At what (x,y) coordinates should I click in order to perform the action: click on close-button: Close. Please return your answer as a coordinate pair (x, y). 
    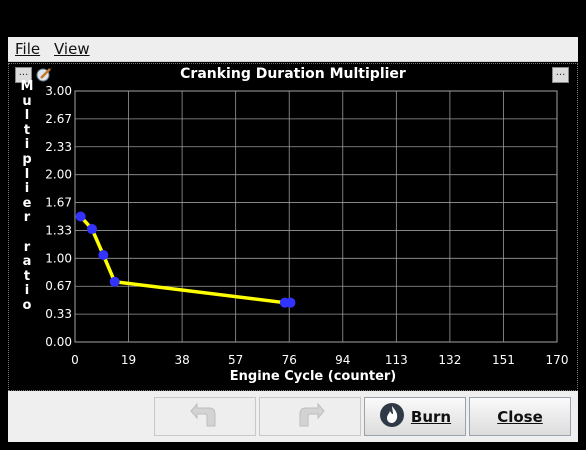
    Looking at the image, I should click on (520, 416).